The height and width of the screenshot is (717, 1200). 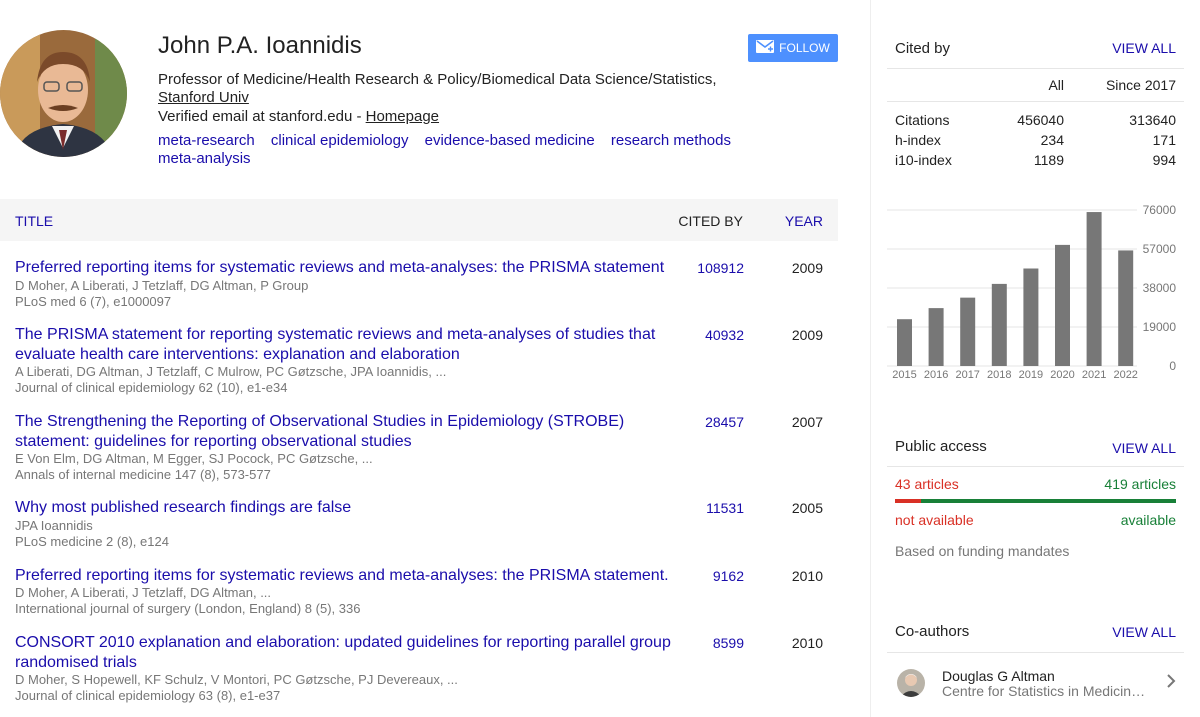 What do you see at coordinates (908, 501) in the screenshot?
I see `not-available-bar-fill` at bounding box center [908, 501].